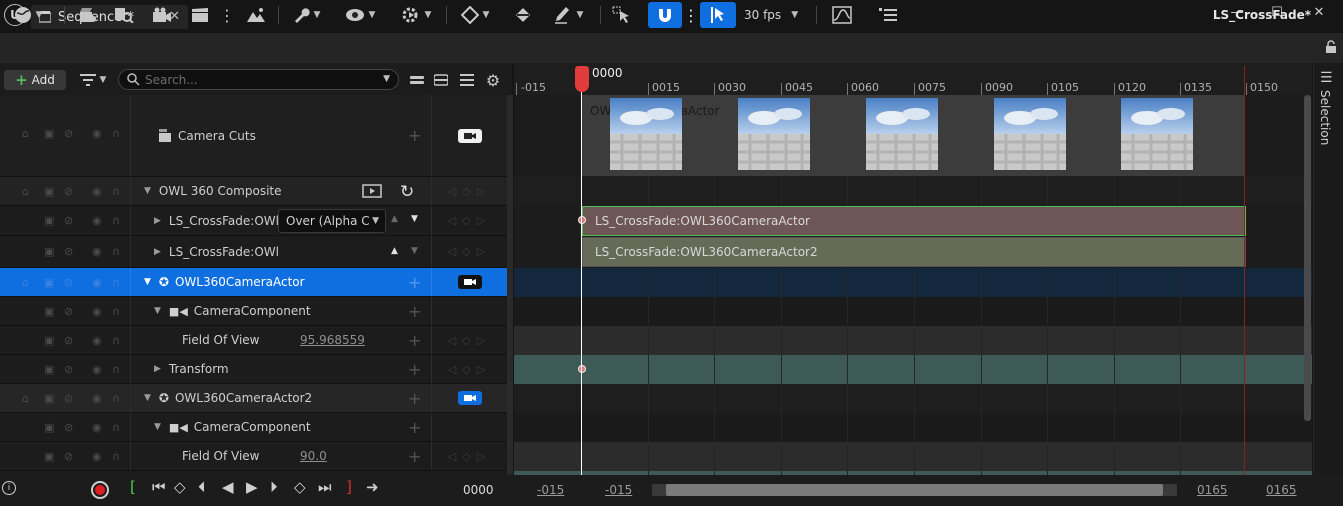 The height and width of the screenshot is (506, 1343). I want to click on track-label: Field Of View, so click(220, 340).